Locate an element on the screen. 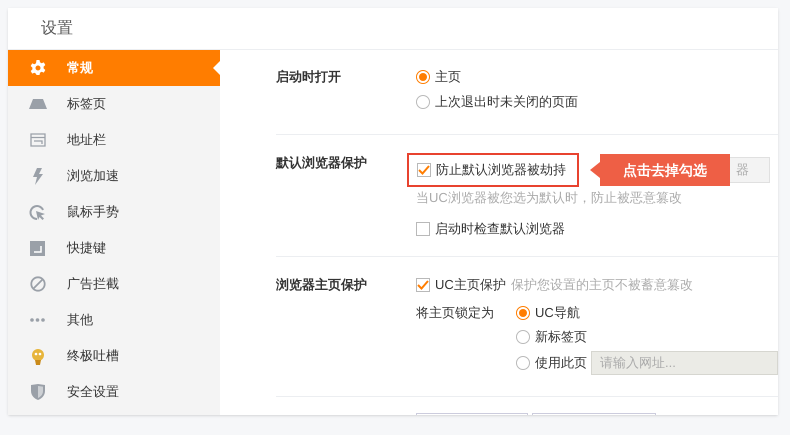 The width and height of the screenshot is (790, 435). sidebar-item: 终极吐槽 is located at coordinates (114, 356).